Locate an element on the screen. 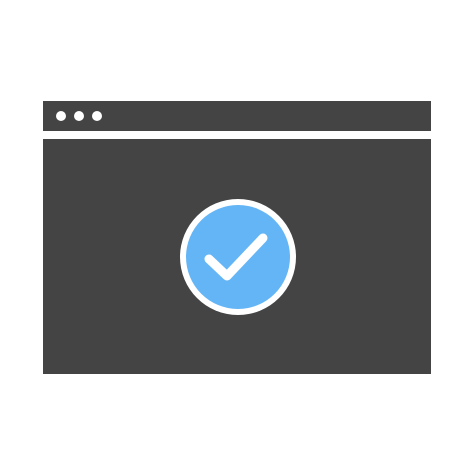 This screenshot has width=474, height=474. checkmark-circle-icon is located at coordinates (238, 257).